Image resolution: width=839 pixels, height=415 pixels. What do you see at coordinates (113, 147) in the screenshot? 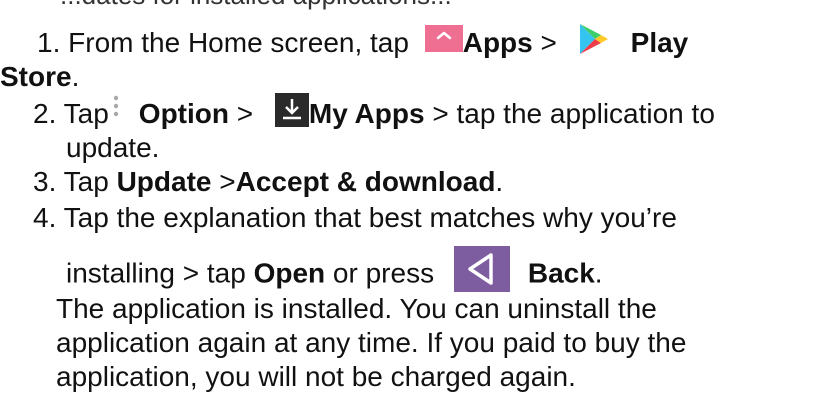
I see `step-2-continuation: update.` at bounding box center [113, 147].